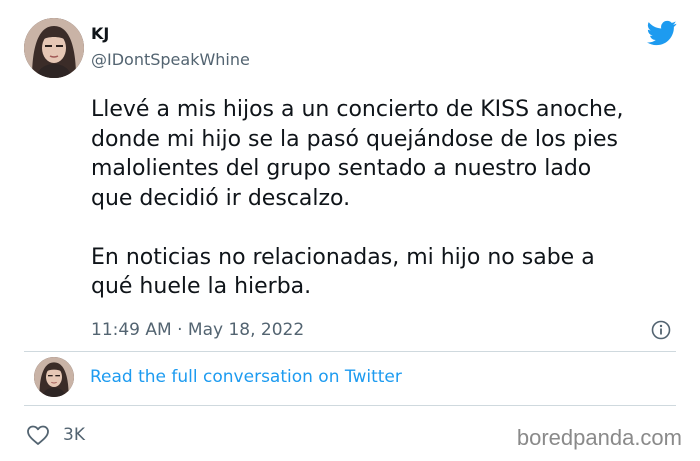 This screenshot has width=700, height=461. Describe the element at coordinates (74, 435) in the screenshot. I see `like-count: 3K` at that location.